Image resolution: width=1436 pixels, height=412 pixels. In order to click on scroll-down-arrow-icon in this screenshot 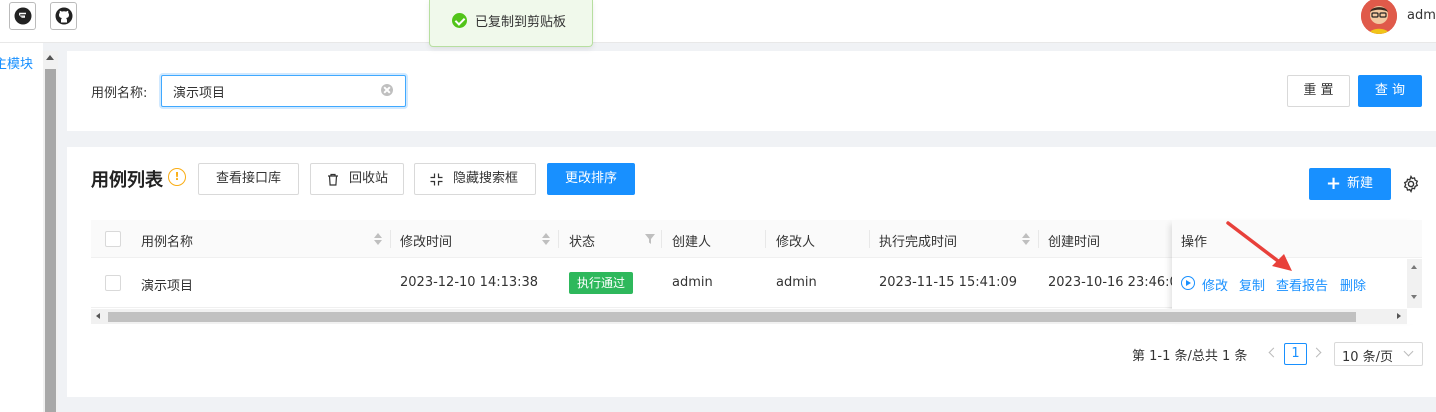, I will do `click(1414, 297)`.